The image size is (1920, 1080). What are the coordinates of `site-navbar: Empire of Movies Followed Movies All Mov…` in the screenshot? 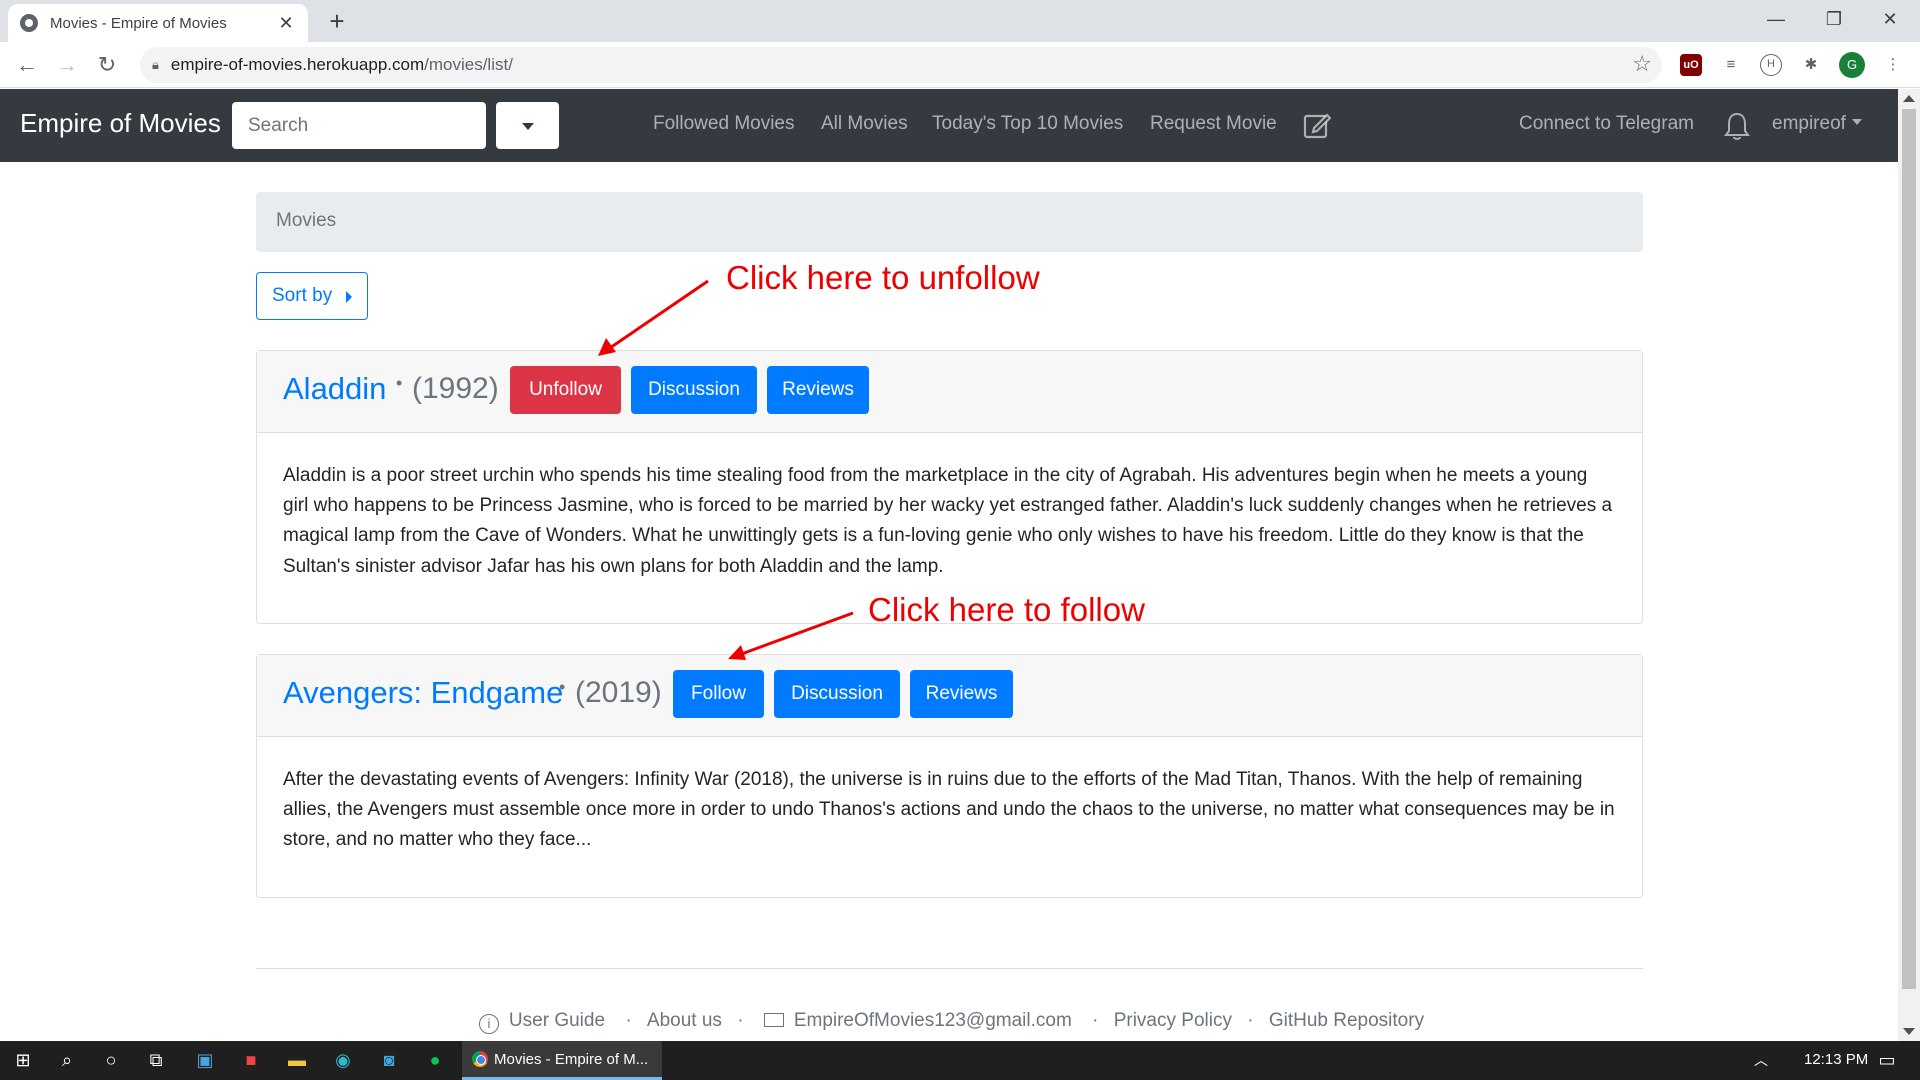 It's located at (949, 125).